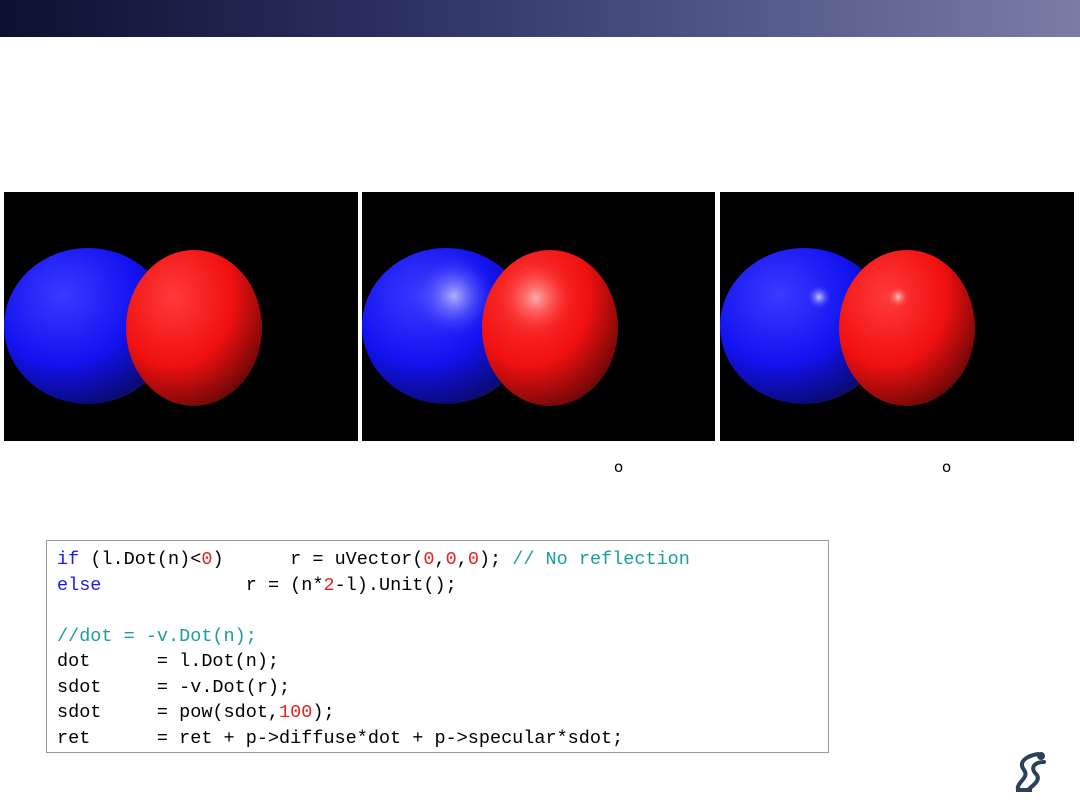 The image size is (1080, 810). I want to click on code-line-2: else r = (n*2-l).Unit();, so click(442, 586).